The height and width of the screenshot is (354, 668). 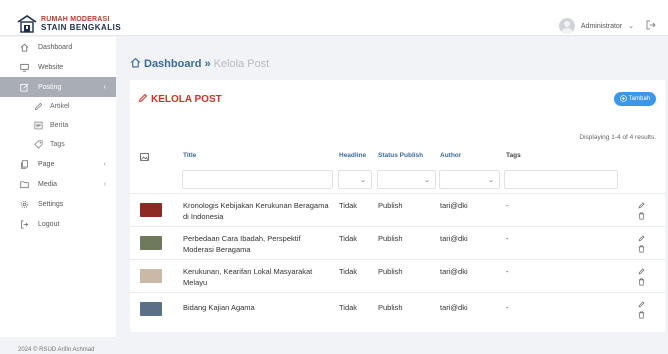 What do you see at coordinates (617, 137) in the screenshot?
I see `results-summary: Displaying 1-4 of 4 results.` at bounding box center [617, 137].